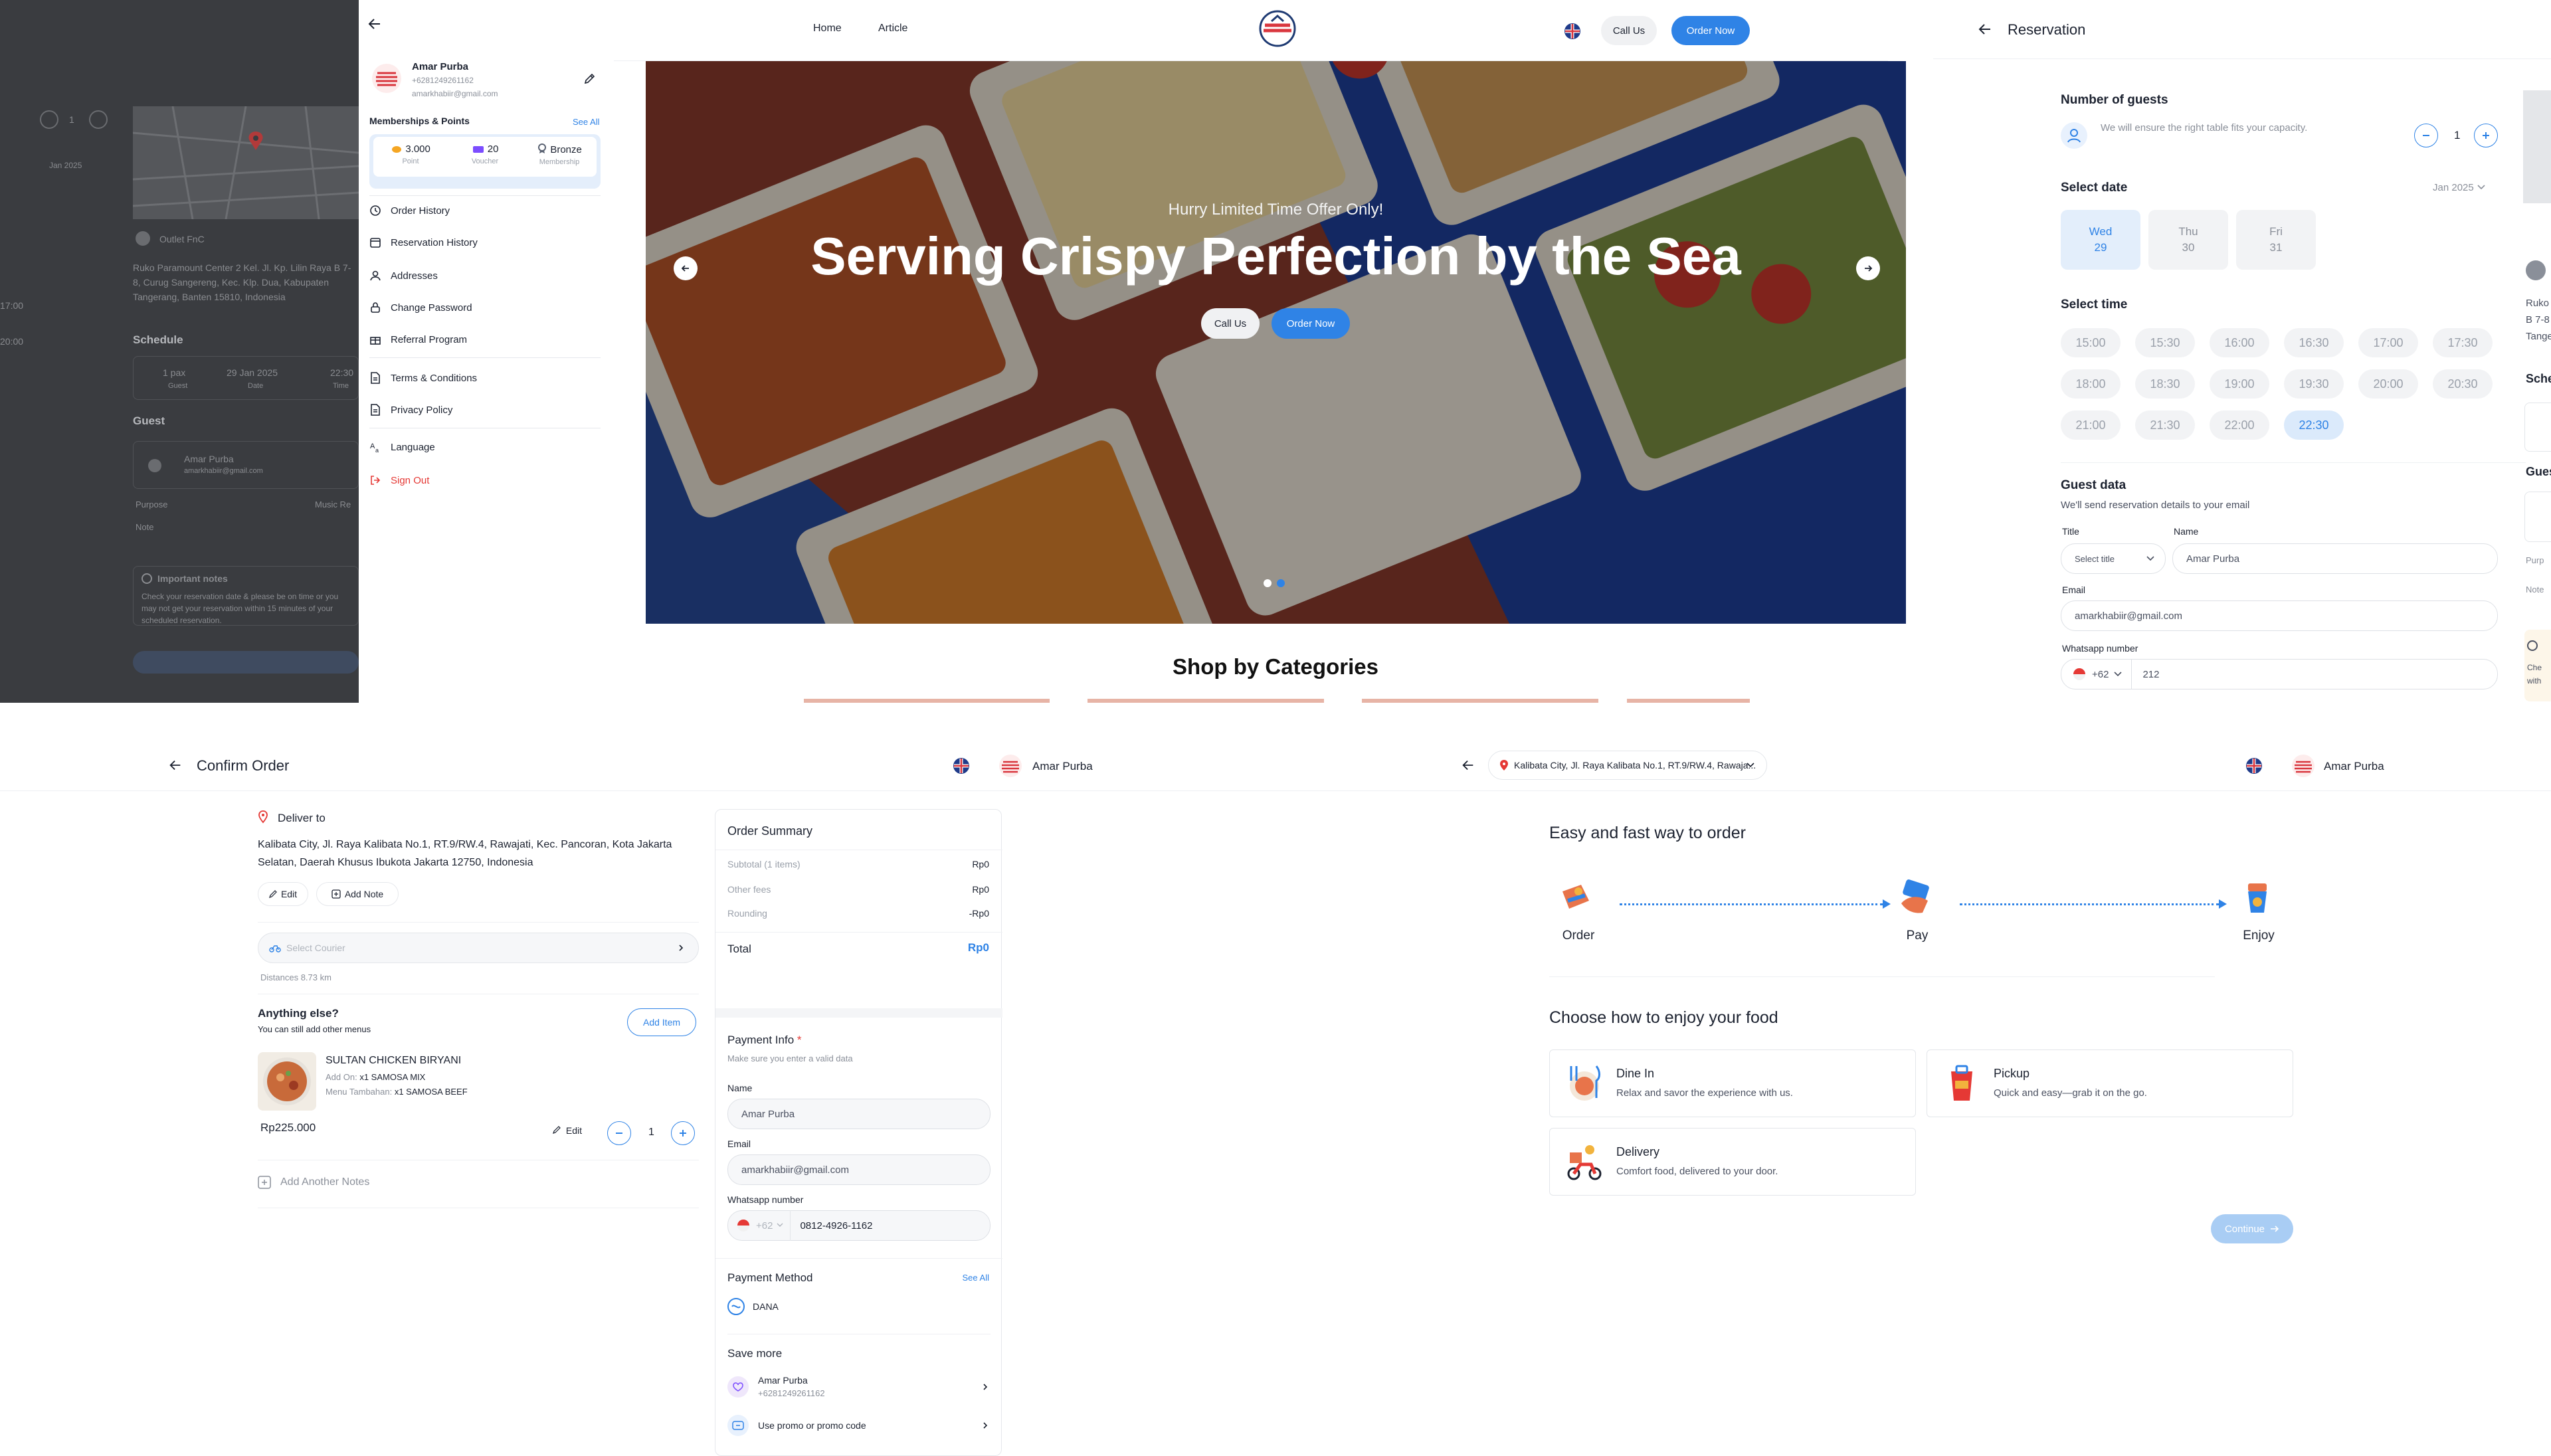 The image size is (2551, 1456). I want to click on pi-whatsapp-label: Whatsapp number, so click(765, 1199).